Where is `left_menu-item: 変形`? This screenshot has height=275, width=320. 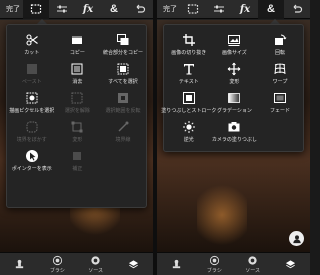
left_menu-item: 変形 is located at coordinates (78, 130).